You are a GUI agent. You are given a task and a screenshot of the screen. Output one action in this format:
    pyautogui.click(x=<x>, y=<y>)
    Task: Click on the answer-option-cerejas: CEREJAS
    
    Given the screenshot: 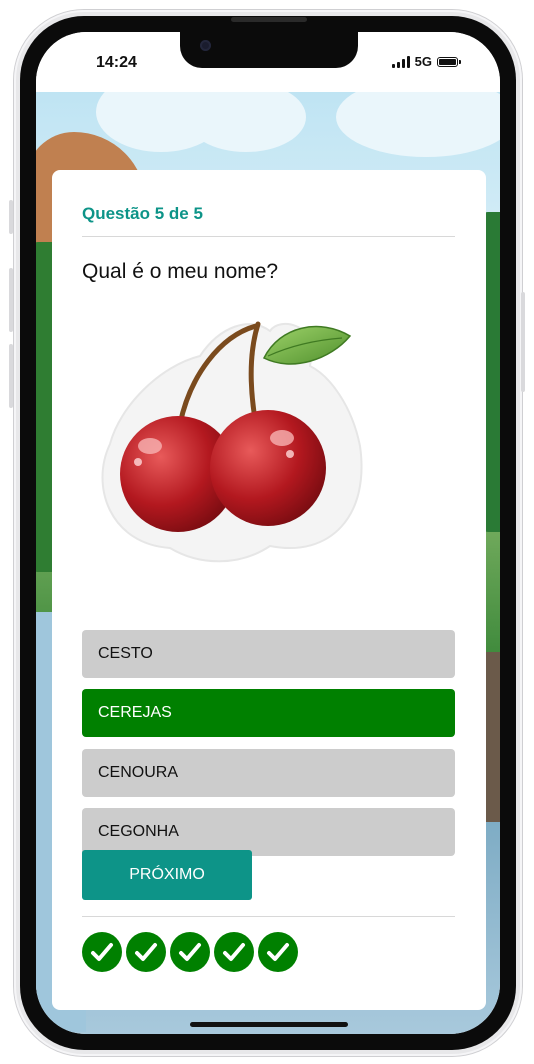 What is the action you would take?
    pyautogui.click(x=268, y=713)
    